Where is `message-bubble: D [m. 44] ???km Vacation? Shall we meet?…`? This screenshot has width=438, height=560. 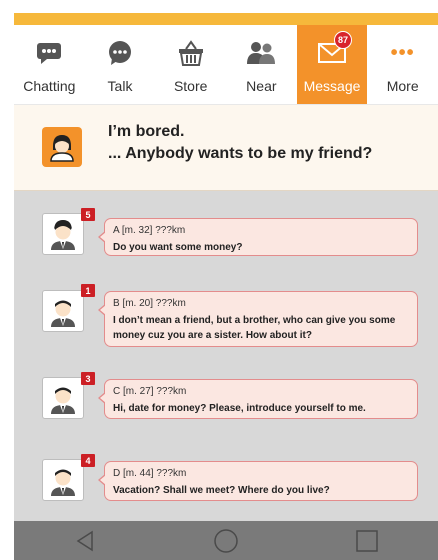 message-bubble: D [m. 44] ???km Vacation? Shall we meet?… is located at coordinates (258, 481).